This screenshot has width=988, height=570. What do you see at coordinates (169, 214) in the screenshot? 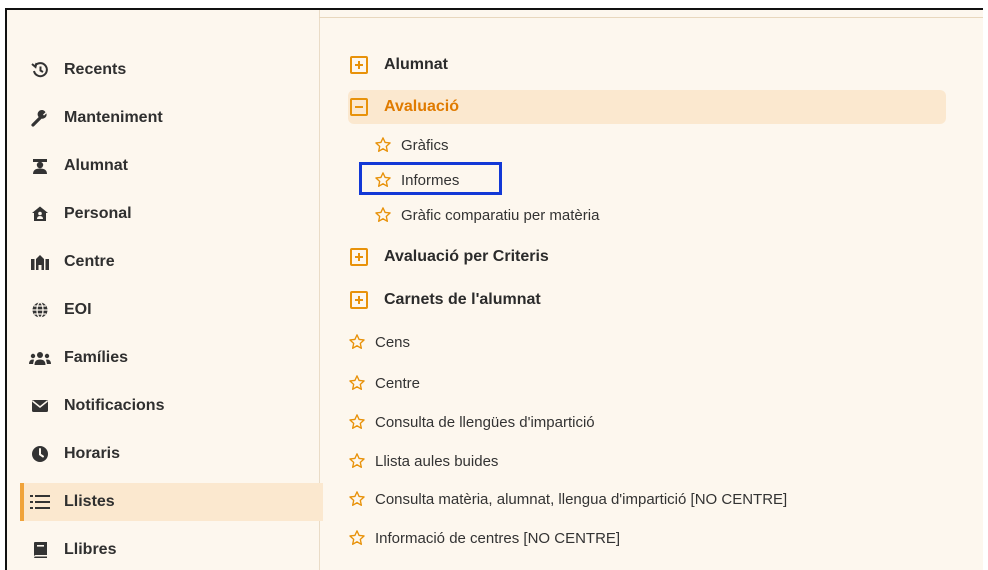
I see `sidebar-item-personal: Personal` at bounding box center [169, 214].